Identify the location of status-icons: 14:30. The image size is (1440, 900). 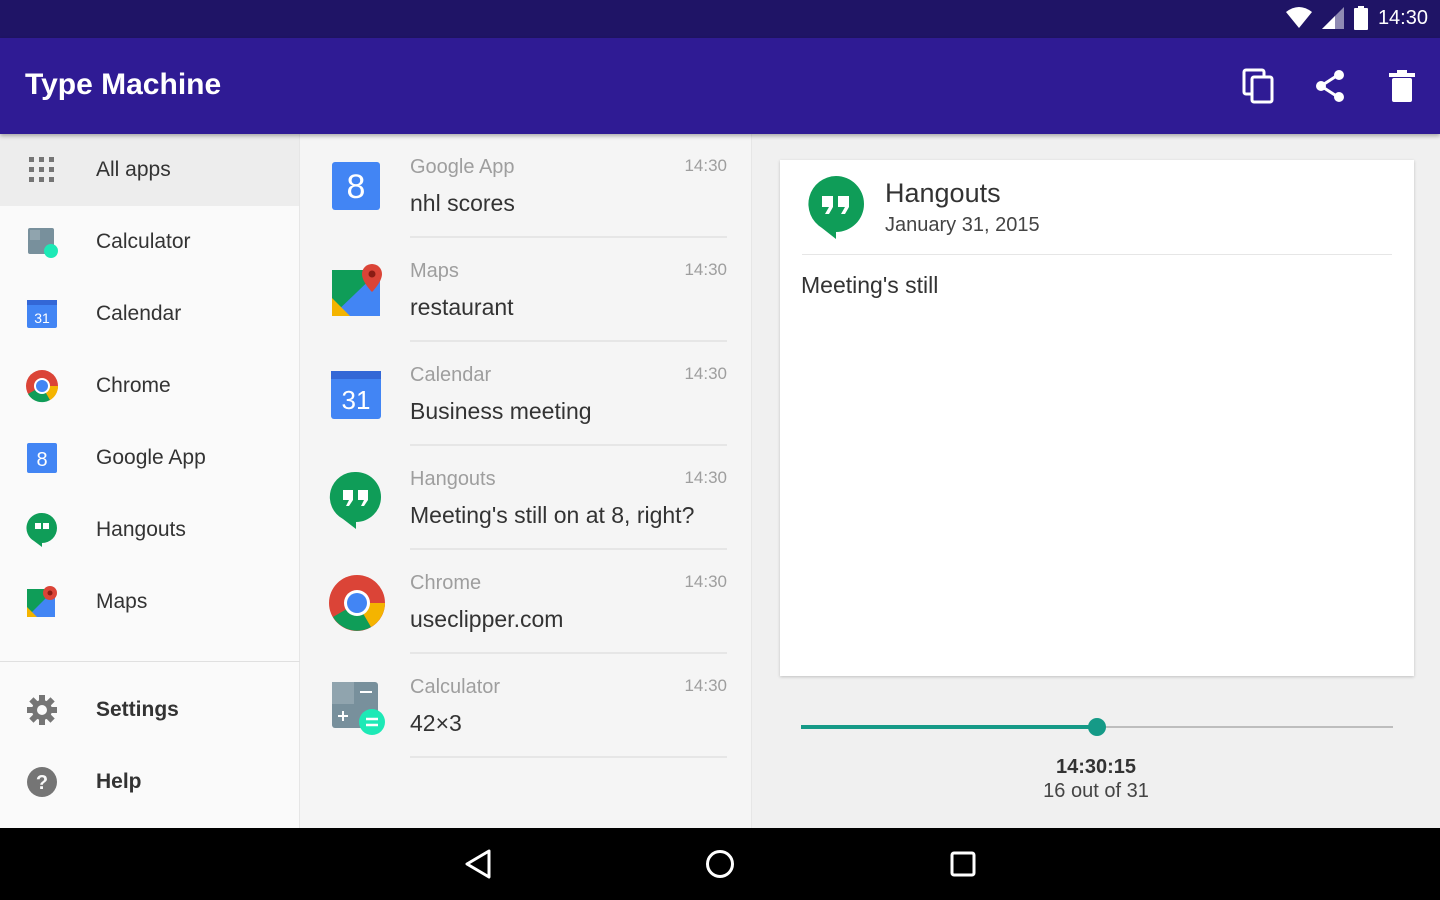
(1356, 18).